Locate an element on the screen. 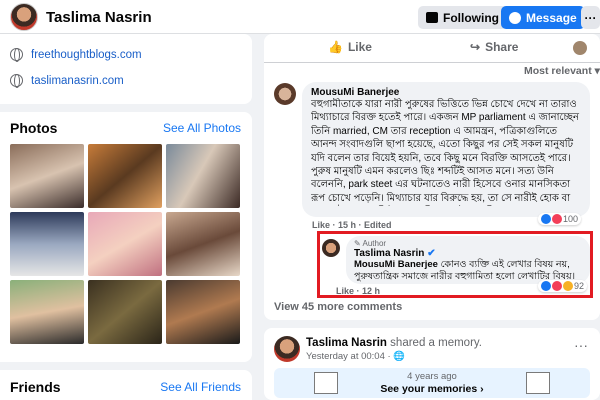  following-label: Following is located at coordinates (471, 17).